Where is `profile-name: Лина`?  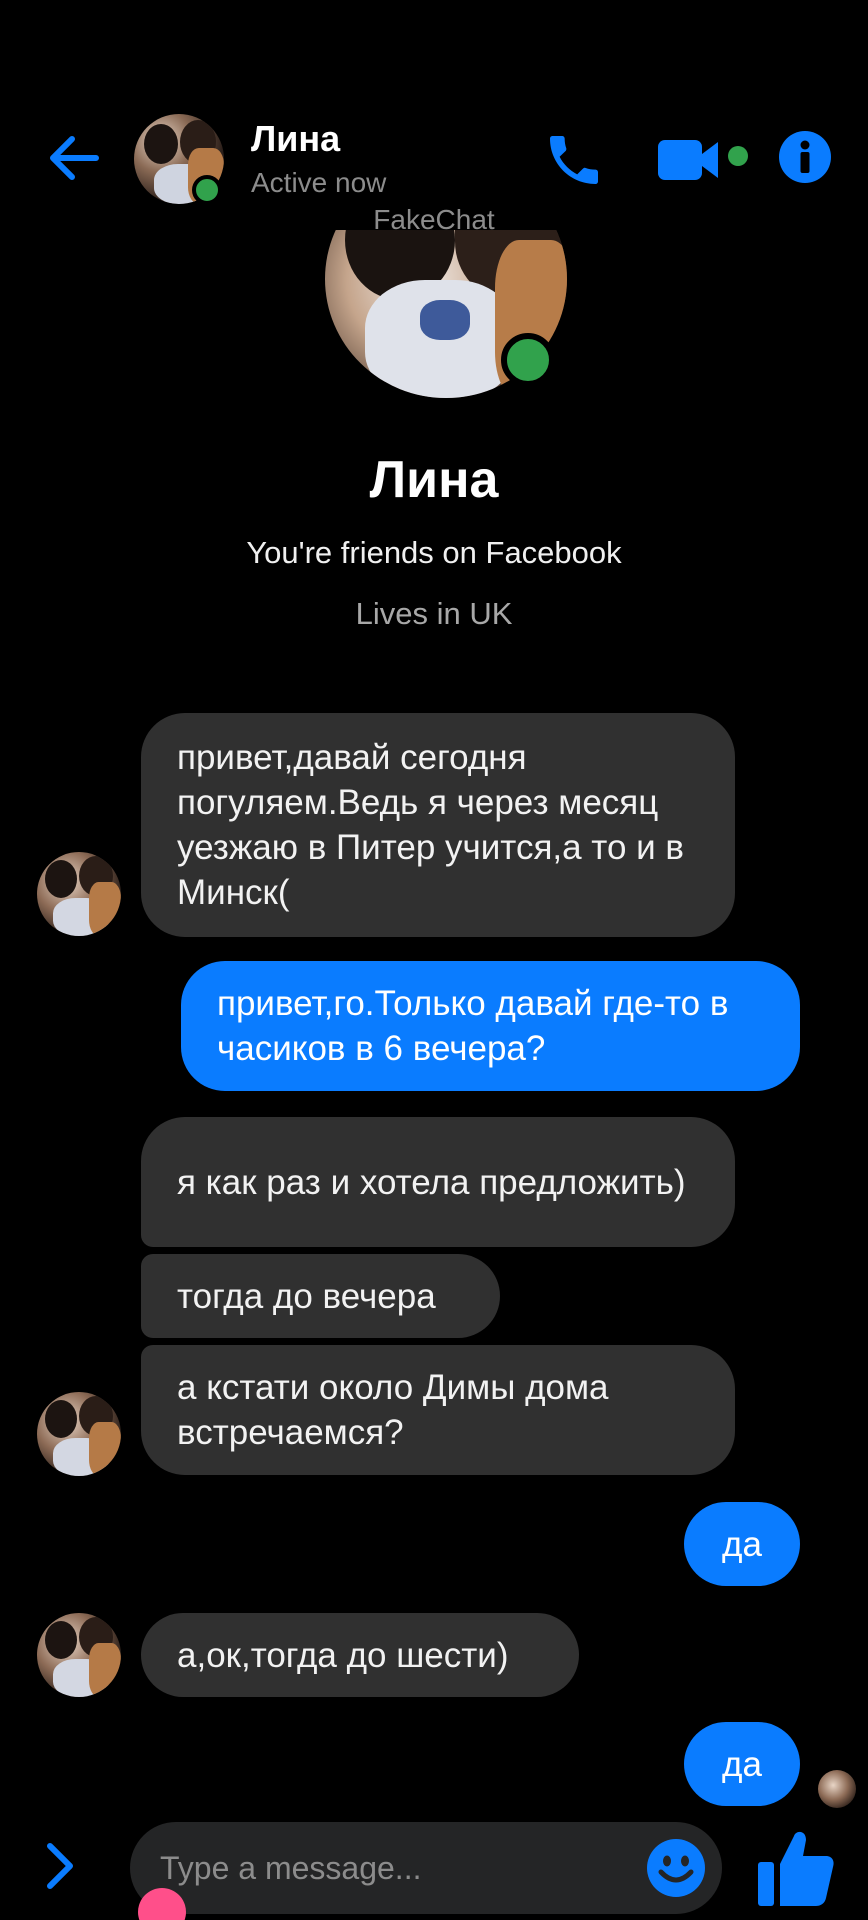
profile-name: Лина is located at coordinates (434, 480).